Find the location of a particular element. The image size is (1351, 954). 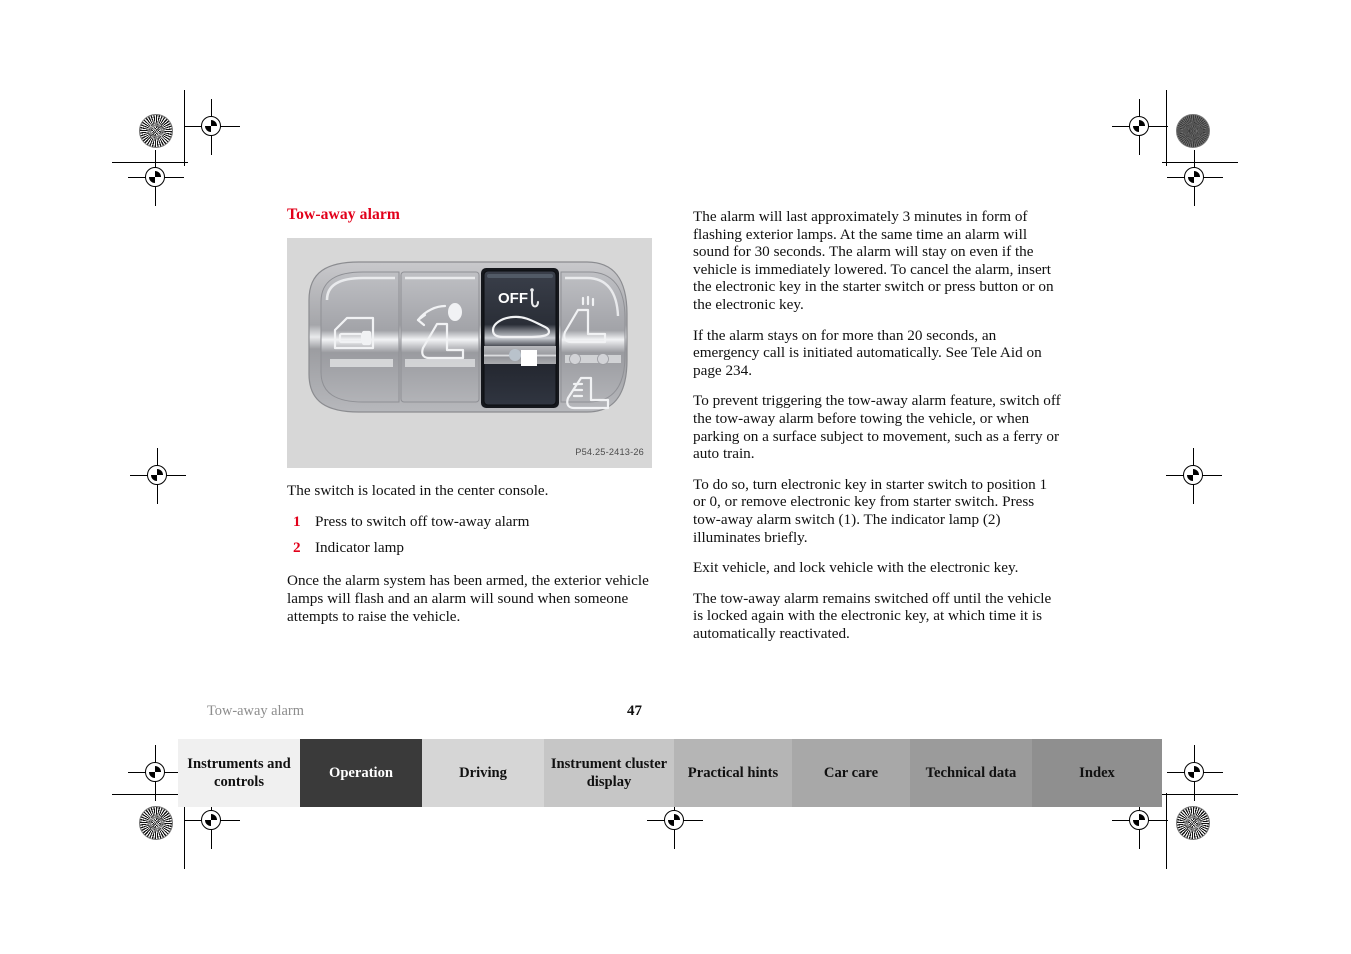

page-number: 47 is located at coordinates (634, 711).